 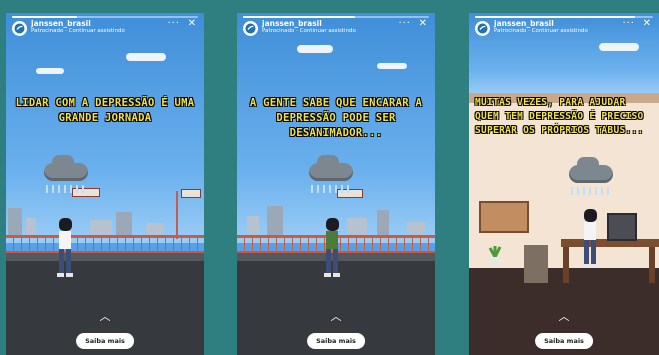 I want to click on street-sign, so click(x=191, y=193).